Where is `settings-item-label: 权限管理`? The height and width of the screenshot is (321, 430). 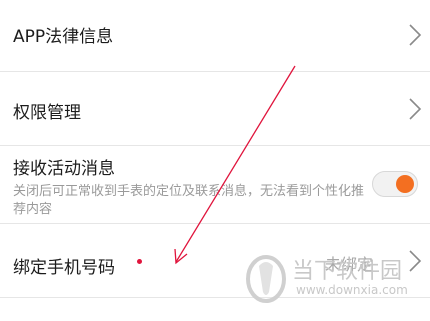
settings-item-label: 权限管理 is located at coordinates (47, 113).